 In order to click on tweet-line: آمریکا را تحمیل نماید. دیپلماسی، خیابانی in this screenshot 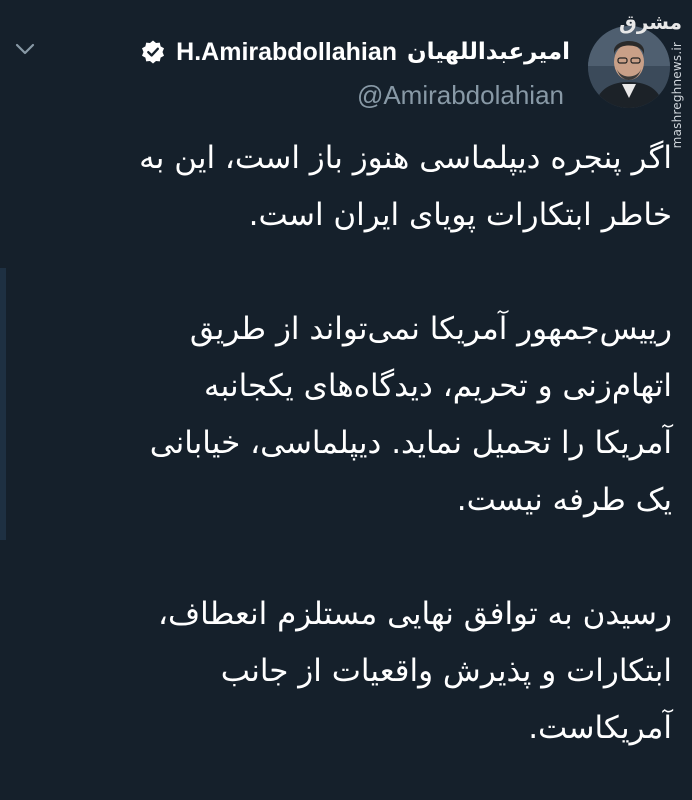, I will do `click(410, 443)`.